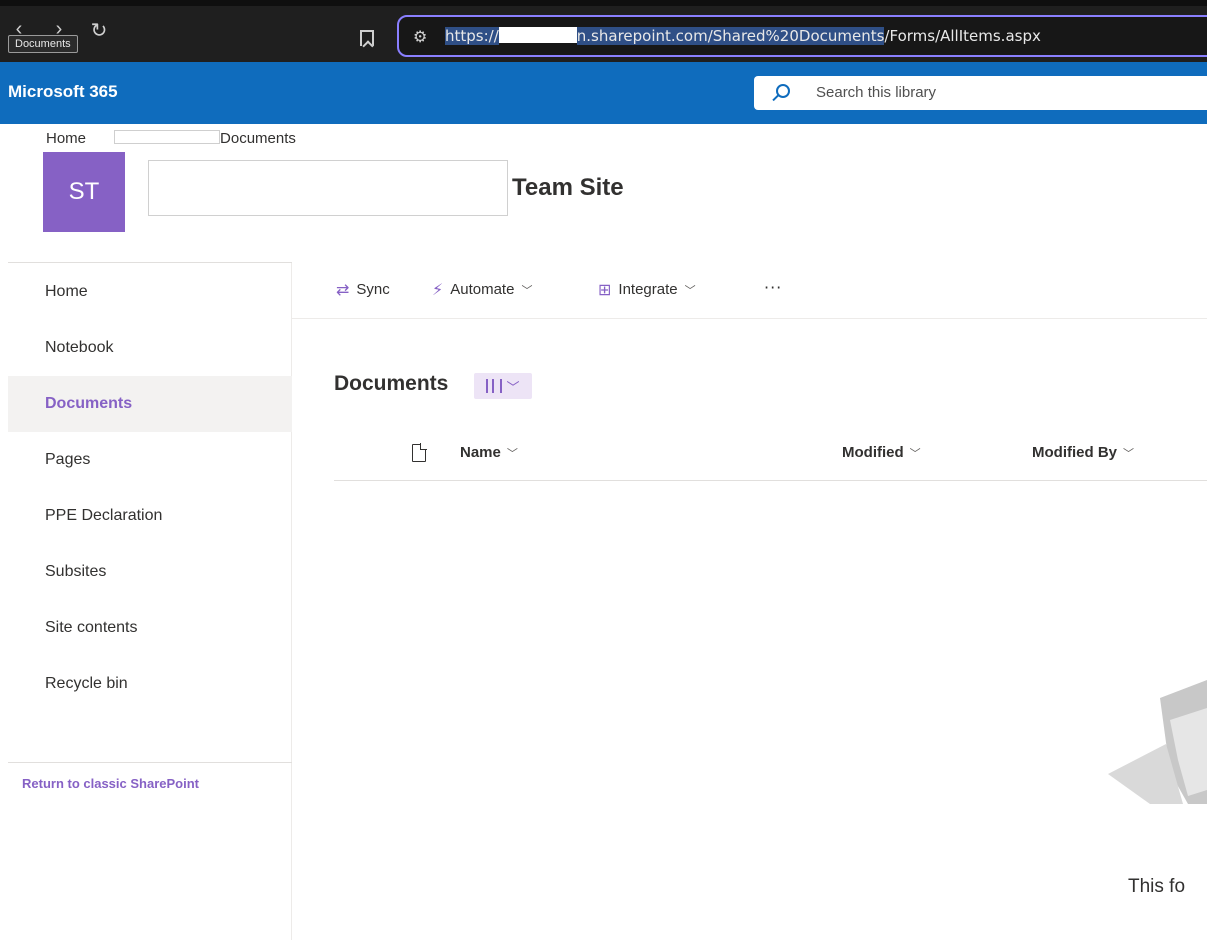 This screenshot has height=940, width=1207. What do you see at coordinates (167, 137) in the screenshot?
I see `redacted-breadcrumb` at bounding box center [167, 137].